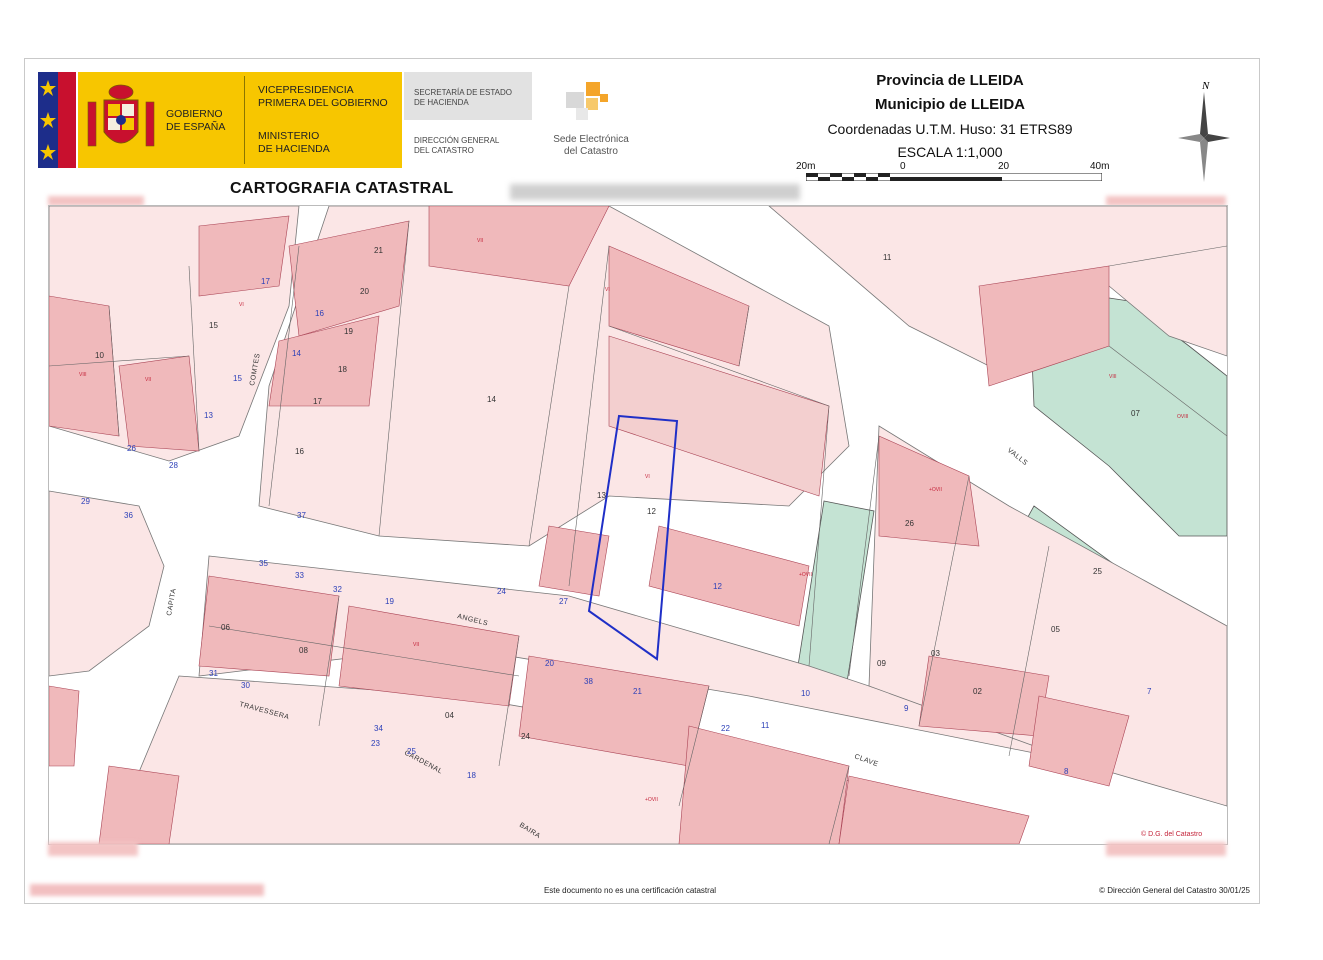  Describe the element at coordinates (471, 775) in the screenshot. I see `house-number: 18` at that location.